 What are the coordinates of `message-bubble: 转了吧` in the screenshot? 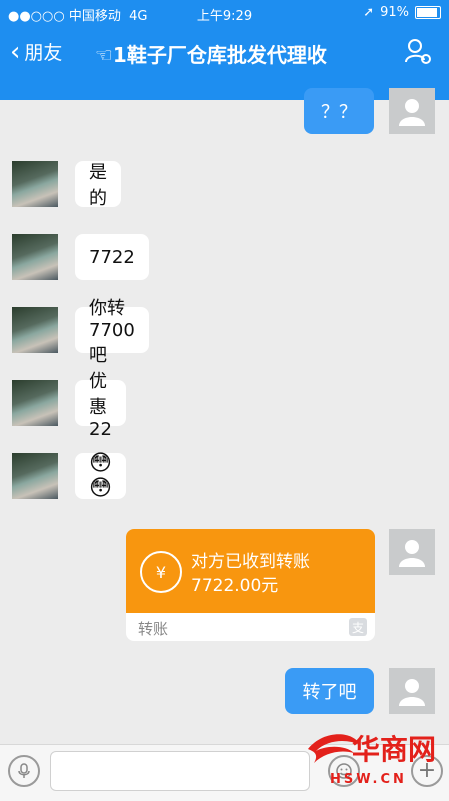 It's located at (329, 691).